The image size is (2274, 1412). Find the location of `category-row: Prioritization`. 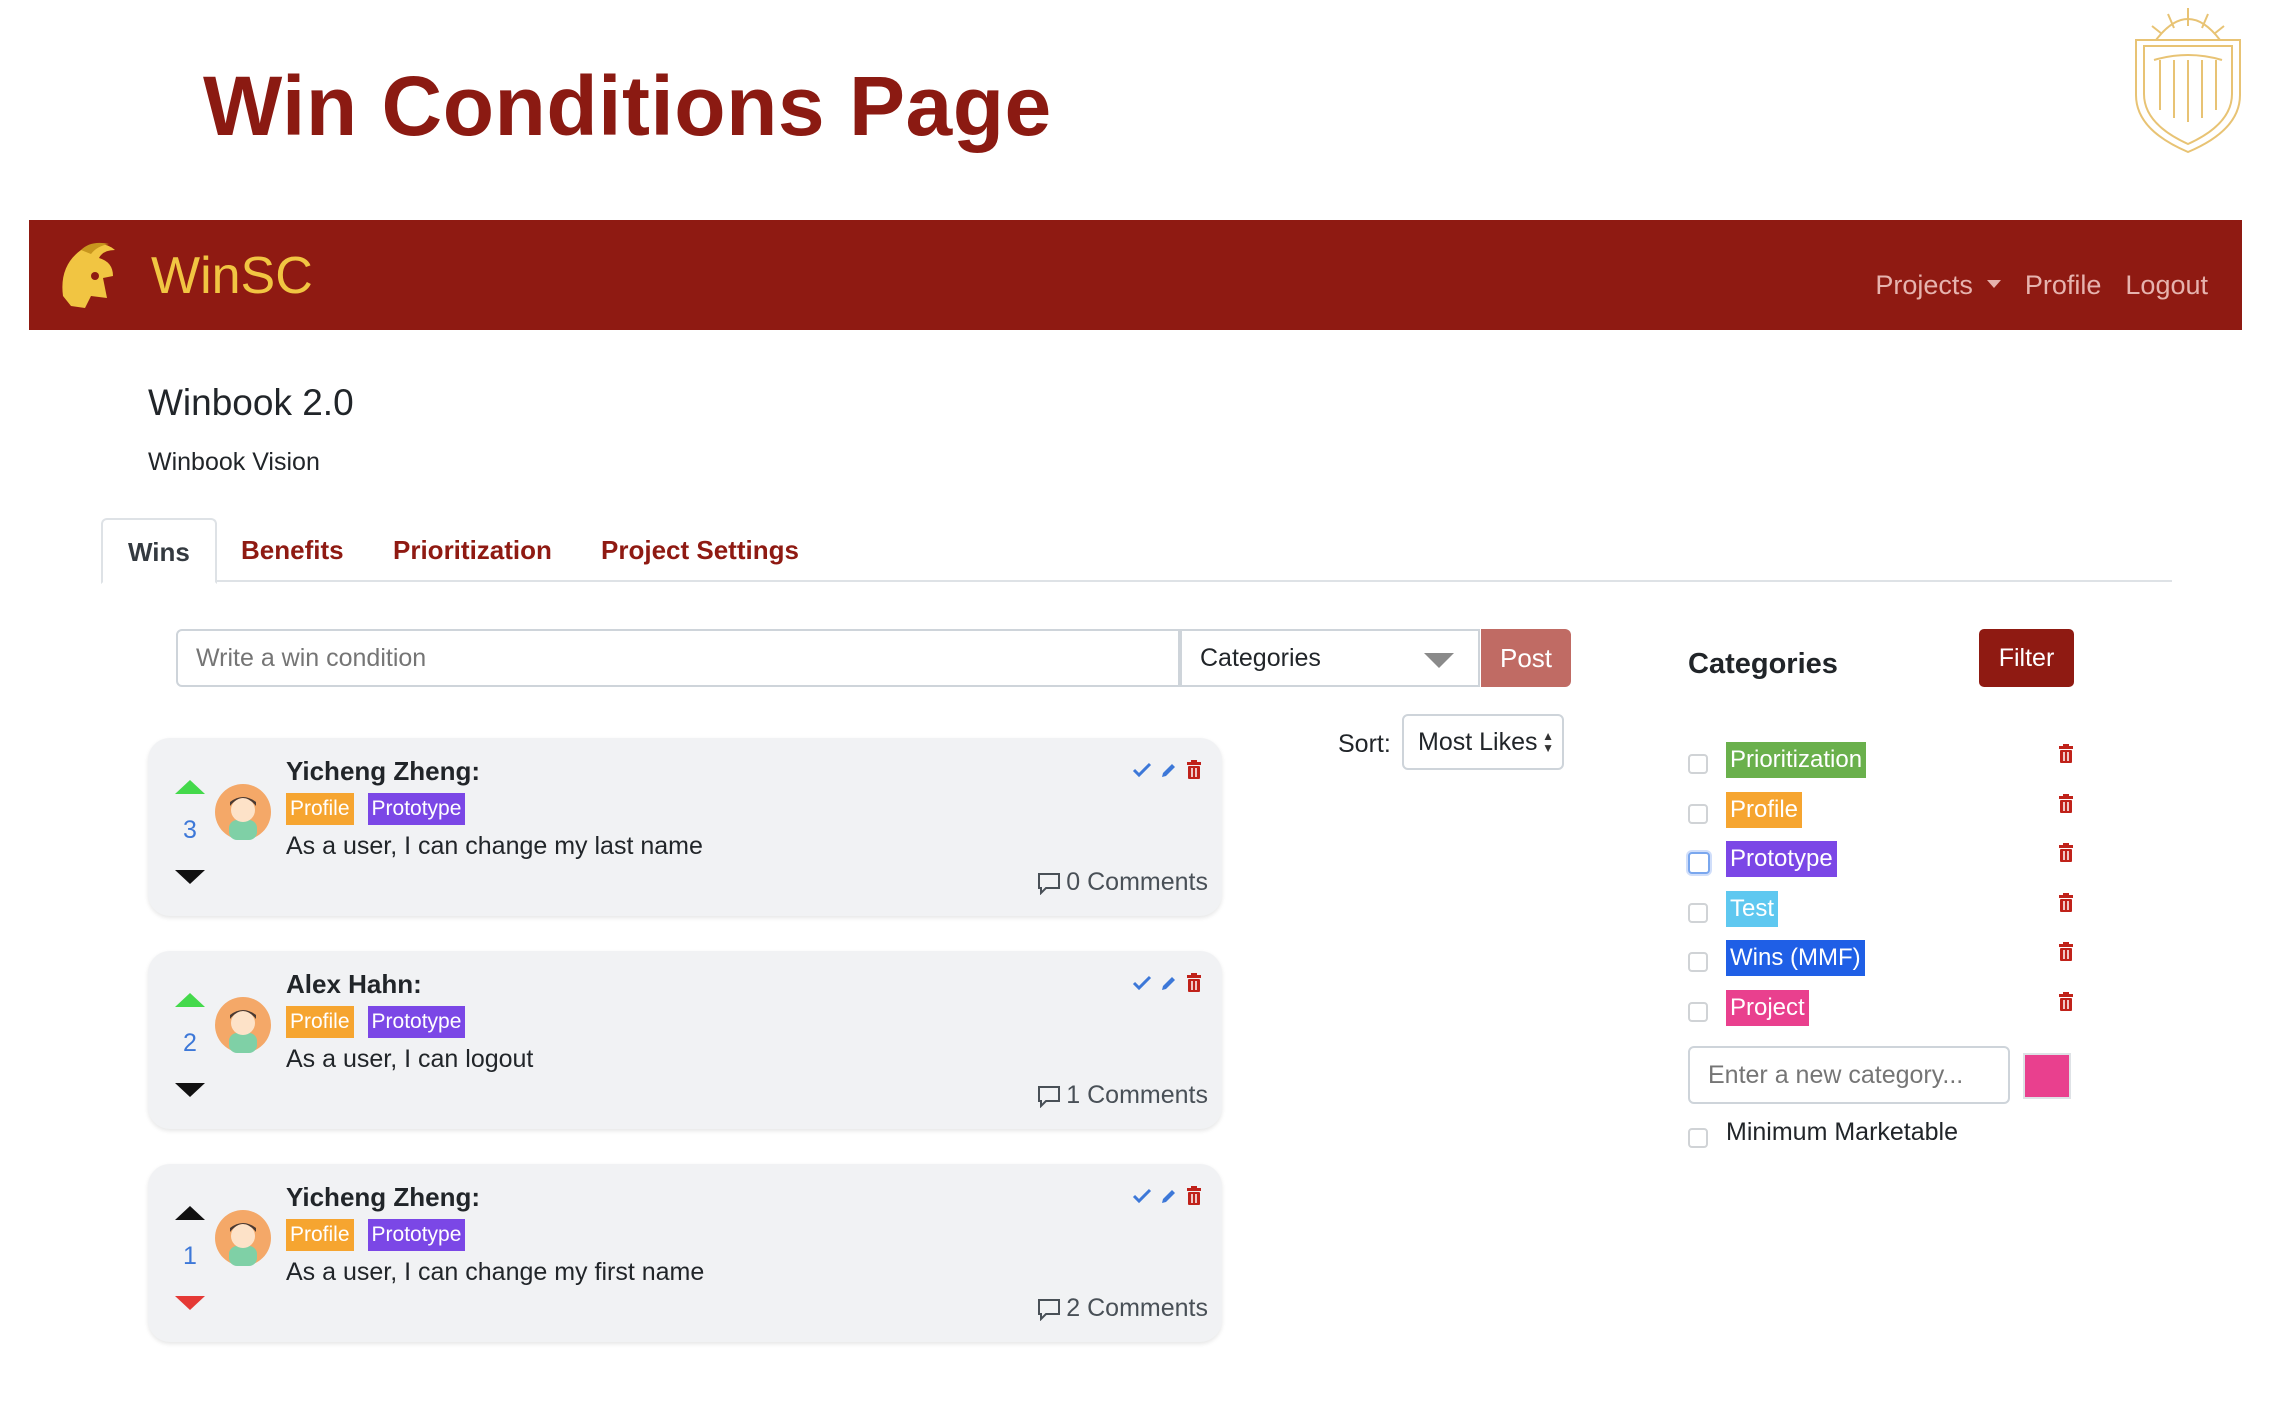

category-row: Prioritization is located at coordinates (1888, 762).